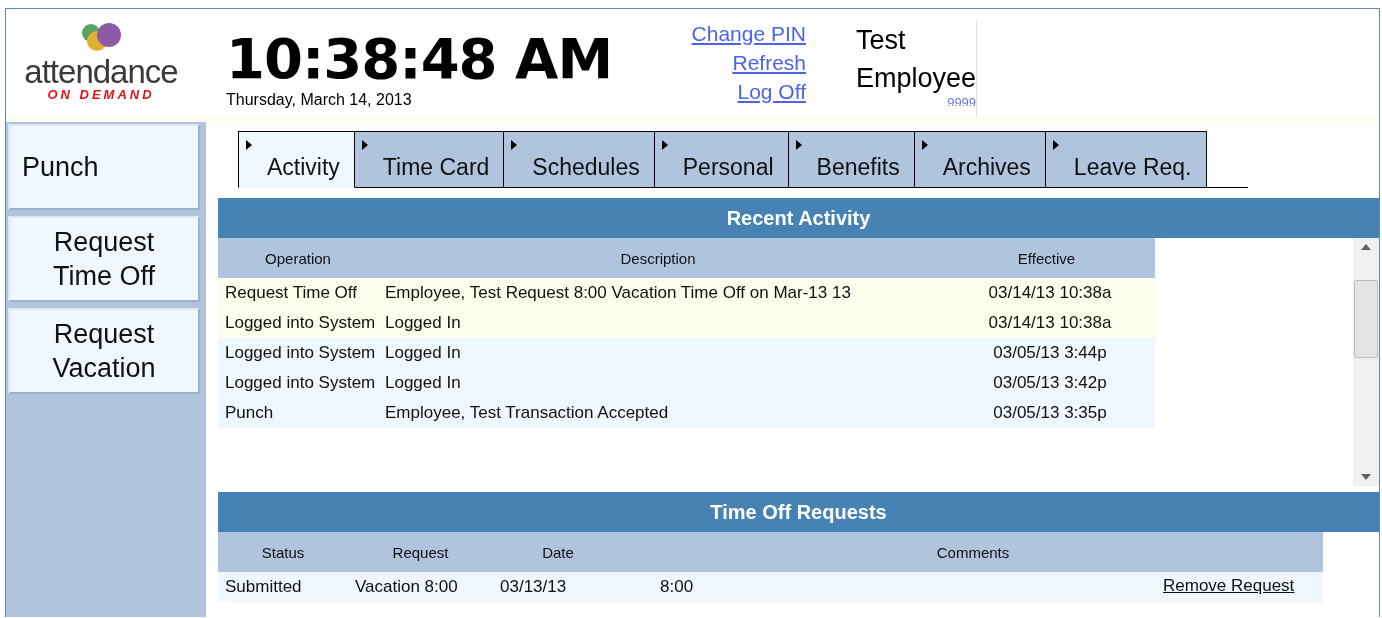 The height and width of the screenshot is (618, 1382). I want to click on tab: Benefits, so click(851, 159).